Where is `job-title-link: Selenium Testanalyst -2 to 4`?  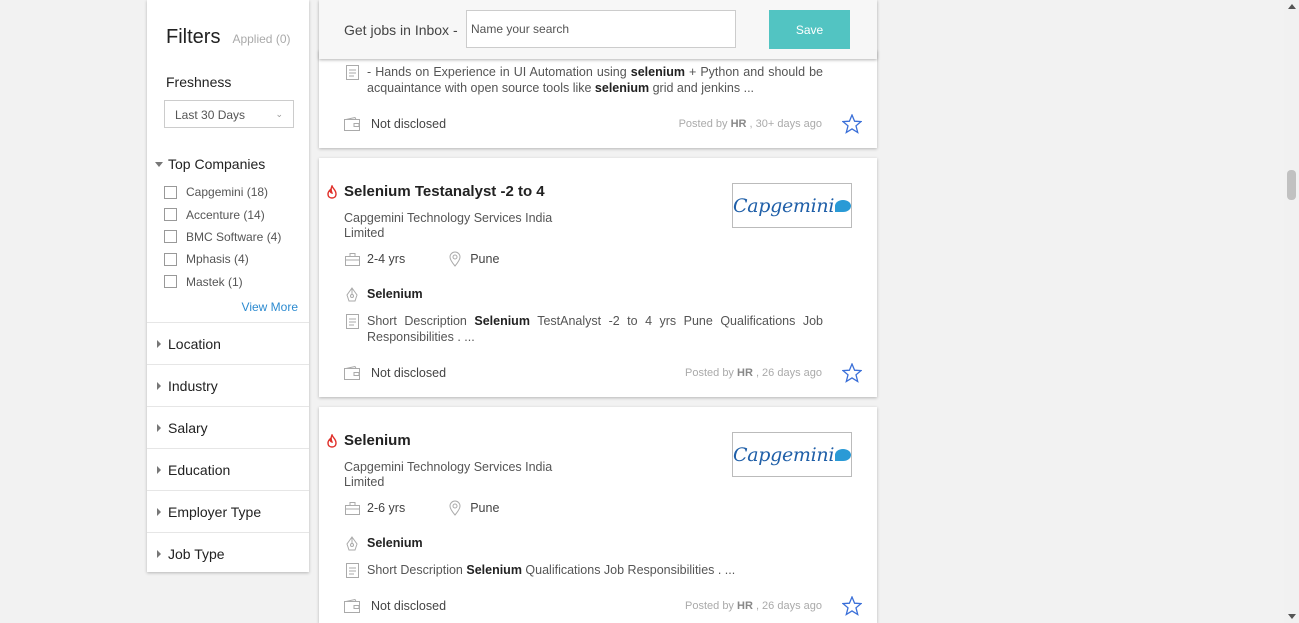 job-title-link: Selenium Testanalyst -2 to 4 is located at coordinates (444, 191).